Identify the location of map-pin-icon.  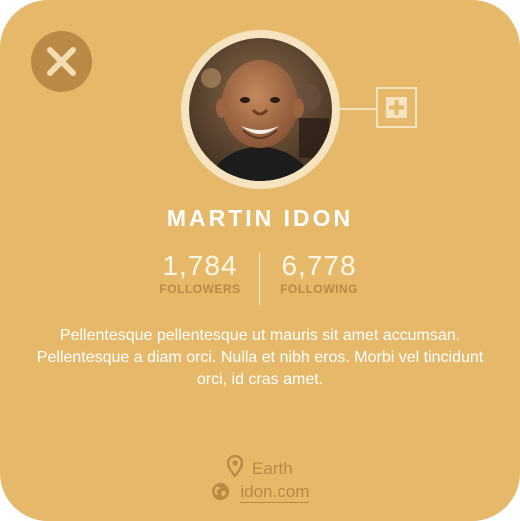
(235, 466).